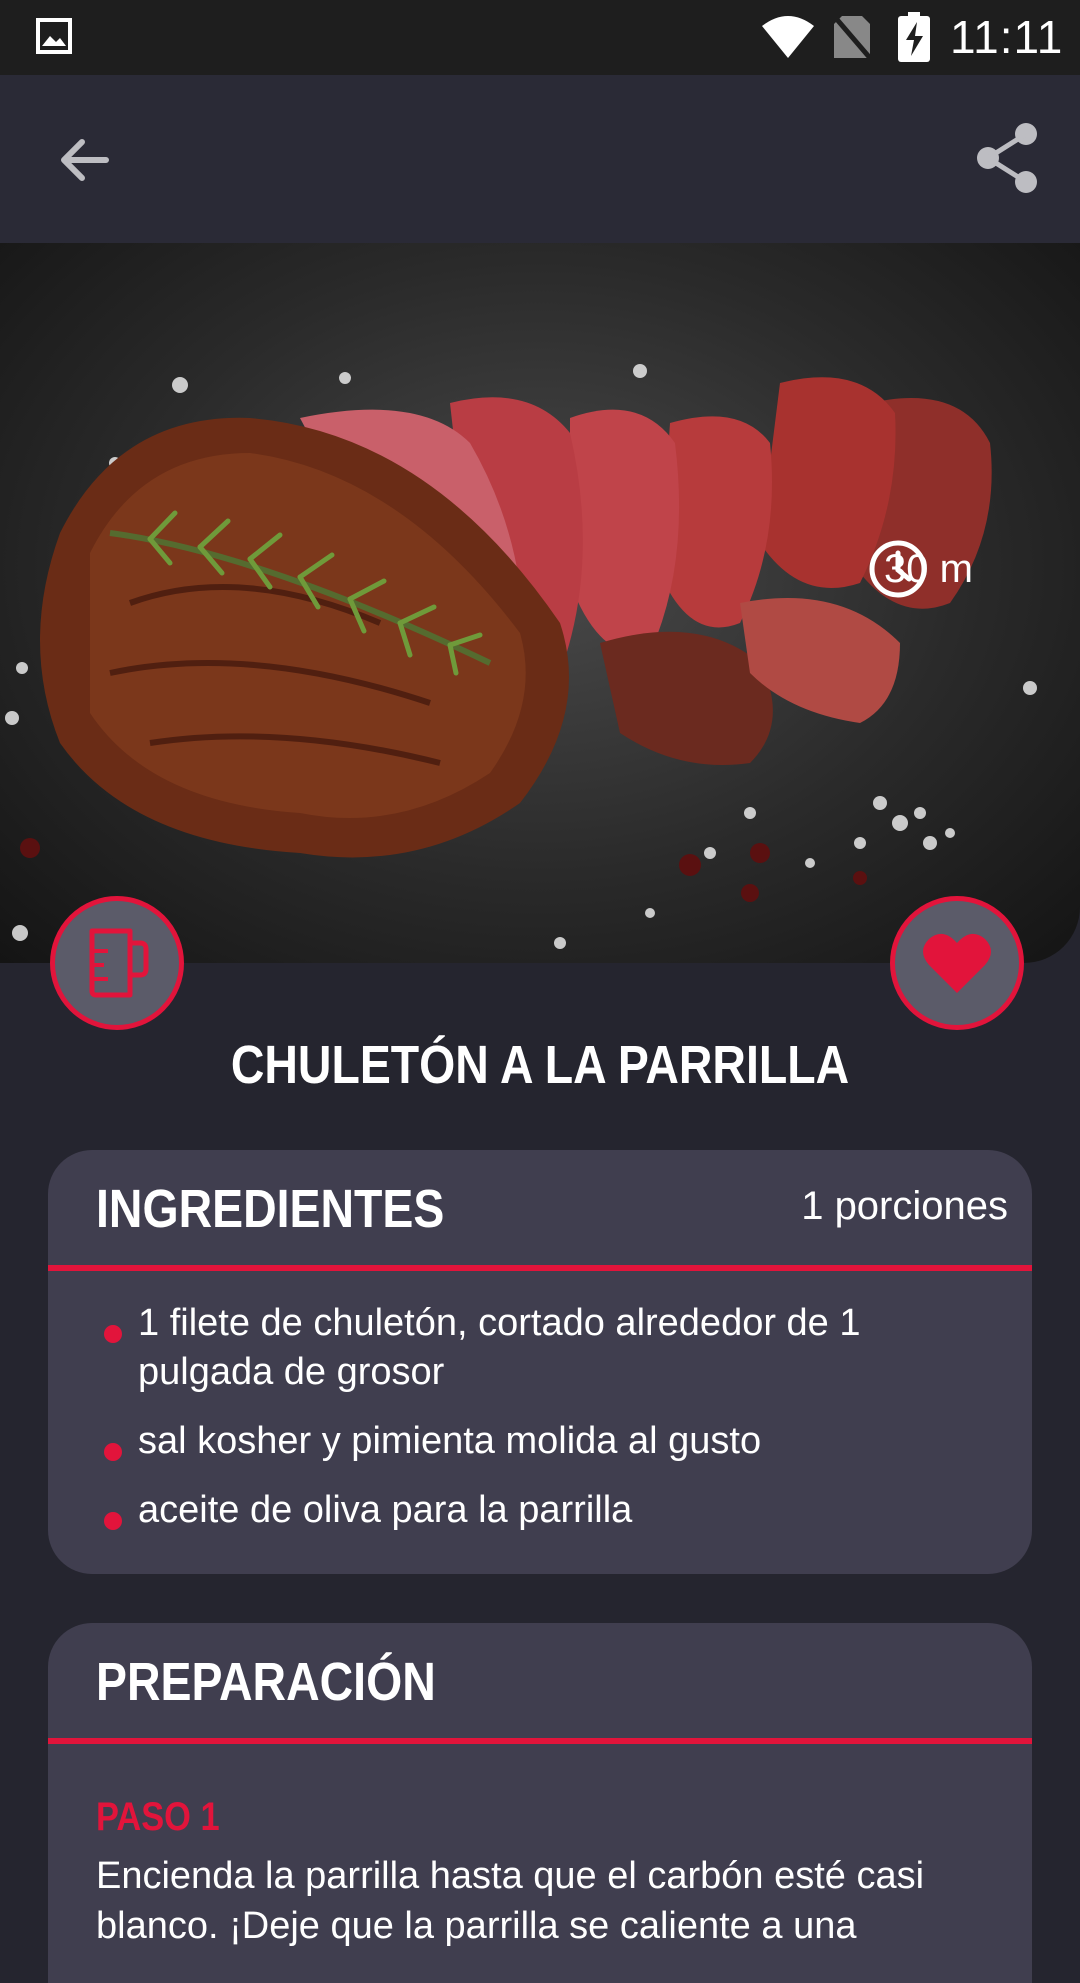 The width and height of the screenshot is (1080, 1983). Describe the element at coordinates (84, 160) in the screenshot. I see `arrow-back-icon` at that location.